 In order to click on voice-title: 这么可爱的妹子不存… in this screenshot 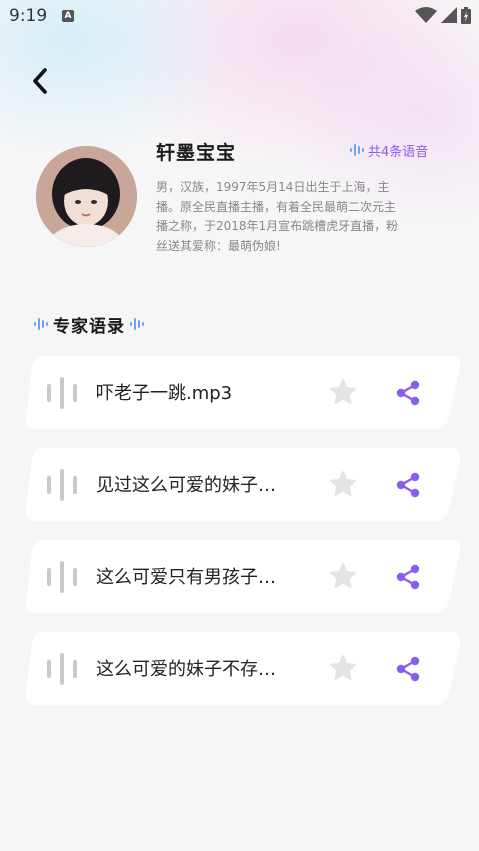, I will do `click(186, 669)`.